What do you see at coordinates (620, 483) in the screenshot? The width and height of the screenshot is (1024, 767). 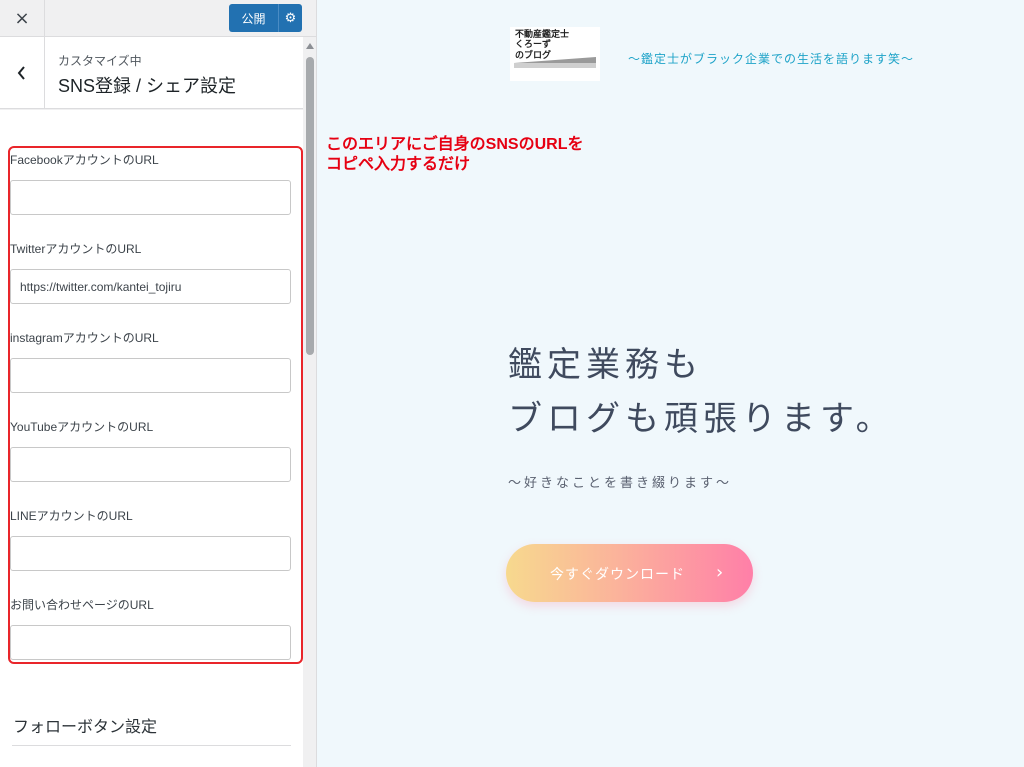 I see `hero-subtitle: ～好きなことを書き綴ります～` at bounding box center [620, 483].